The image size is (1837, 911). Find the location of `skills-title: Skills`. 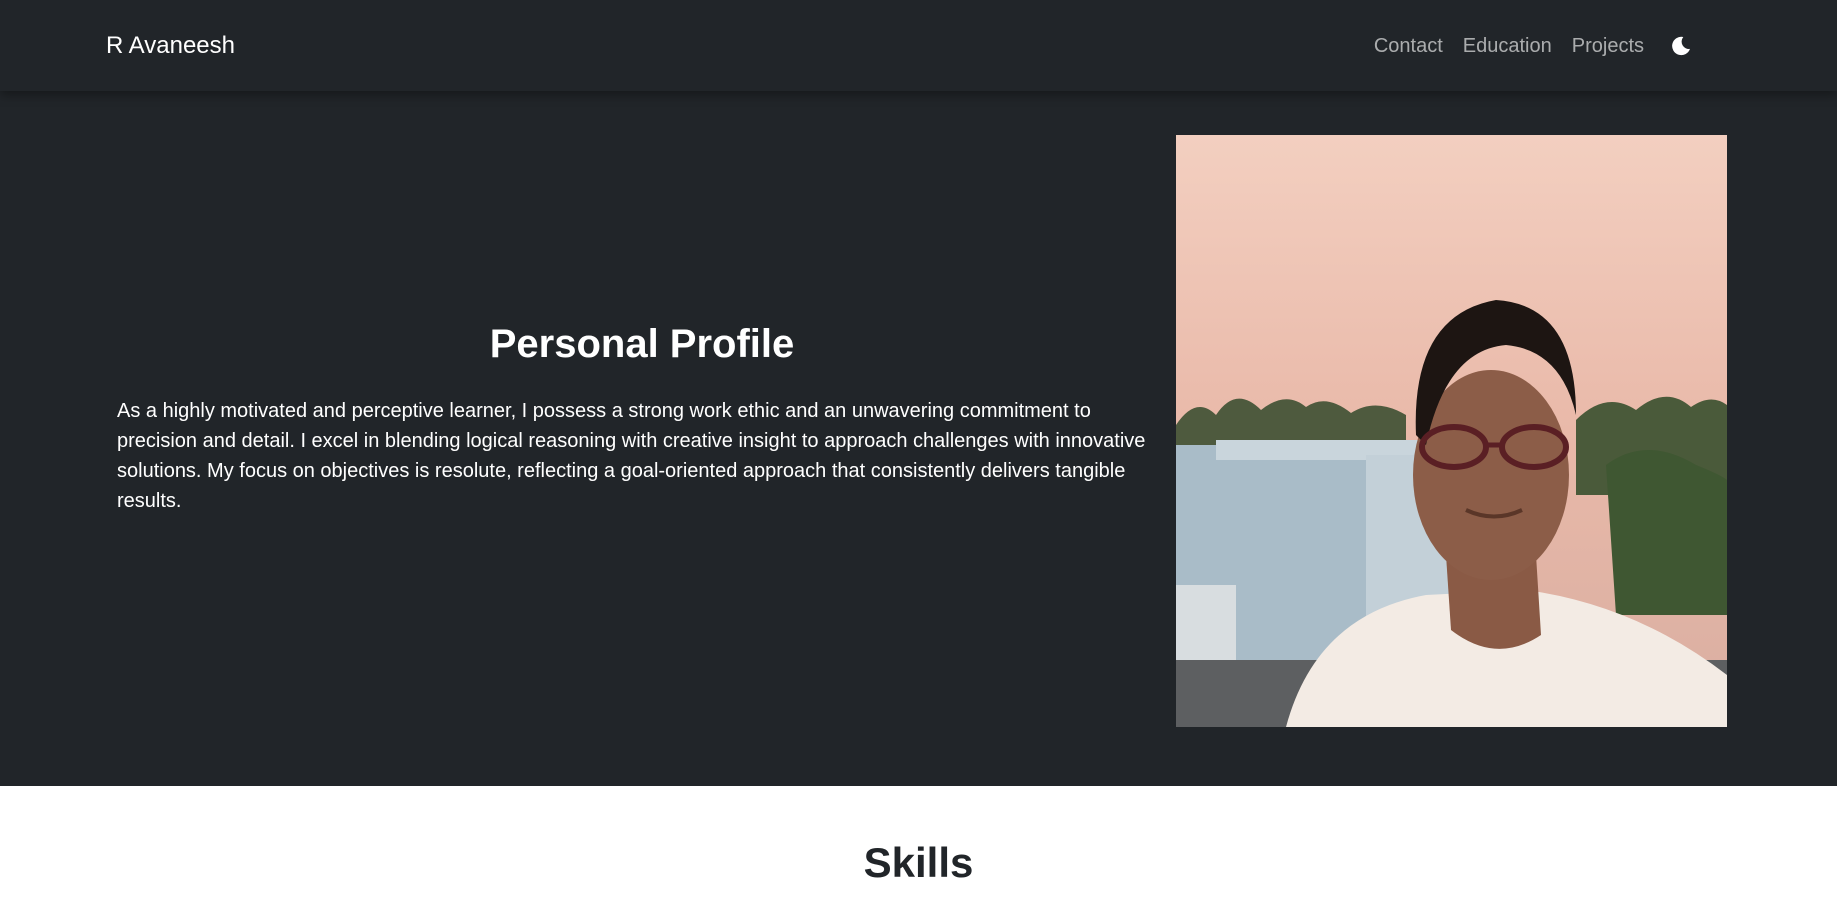

skills-title: Skills is located at coordinates (918, 862).